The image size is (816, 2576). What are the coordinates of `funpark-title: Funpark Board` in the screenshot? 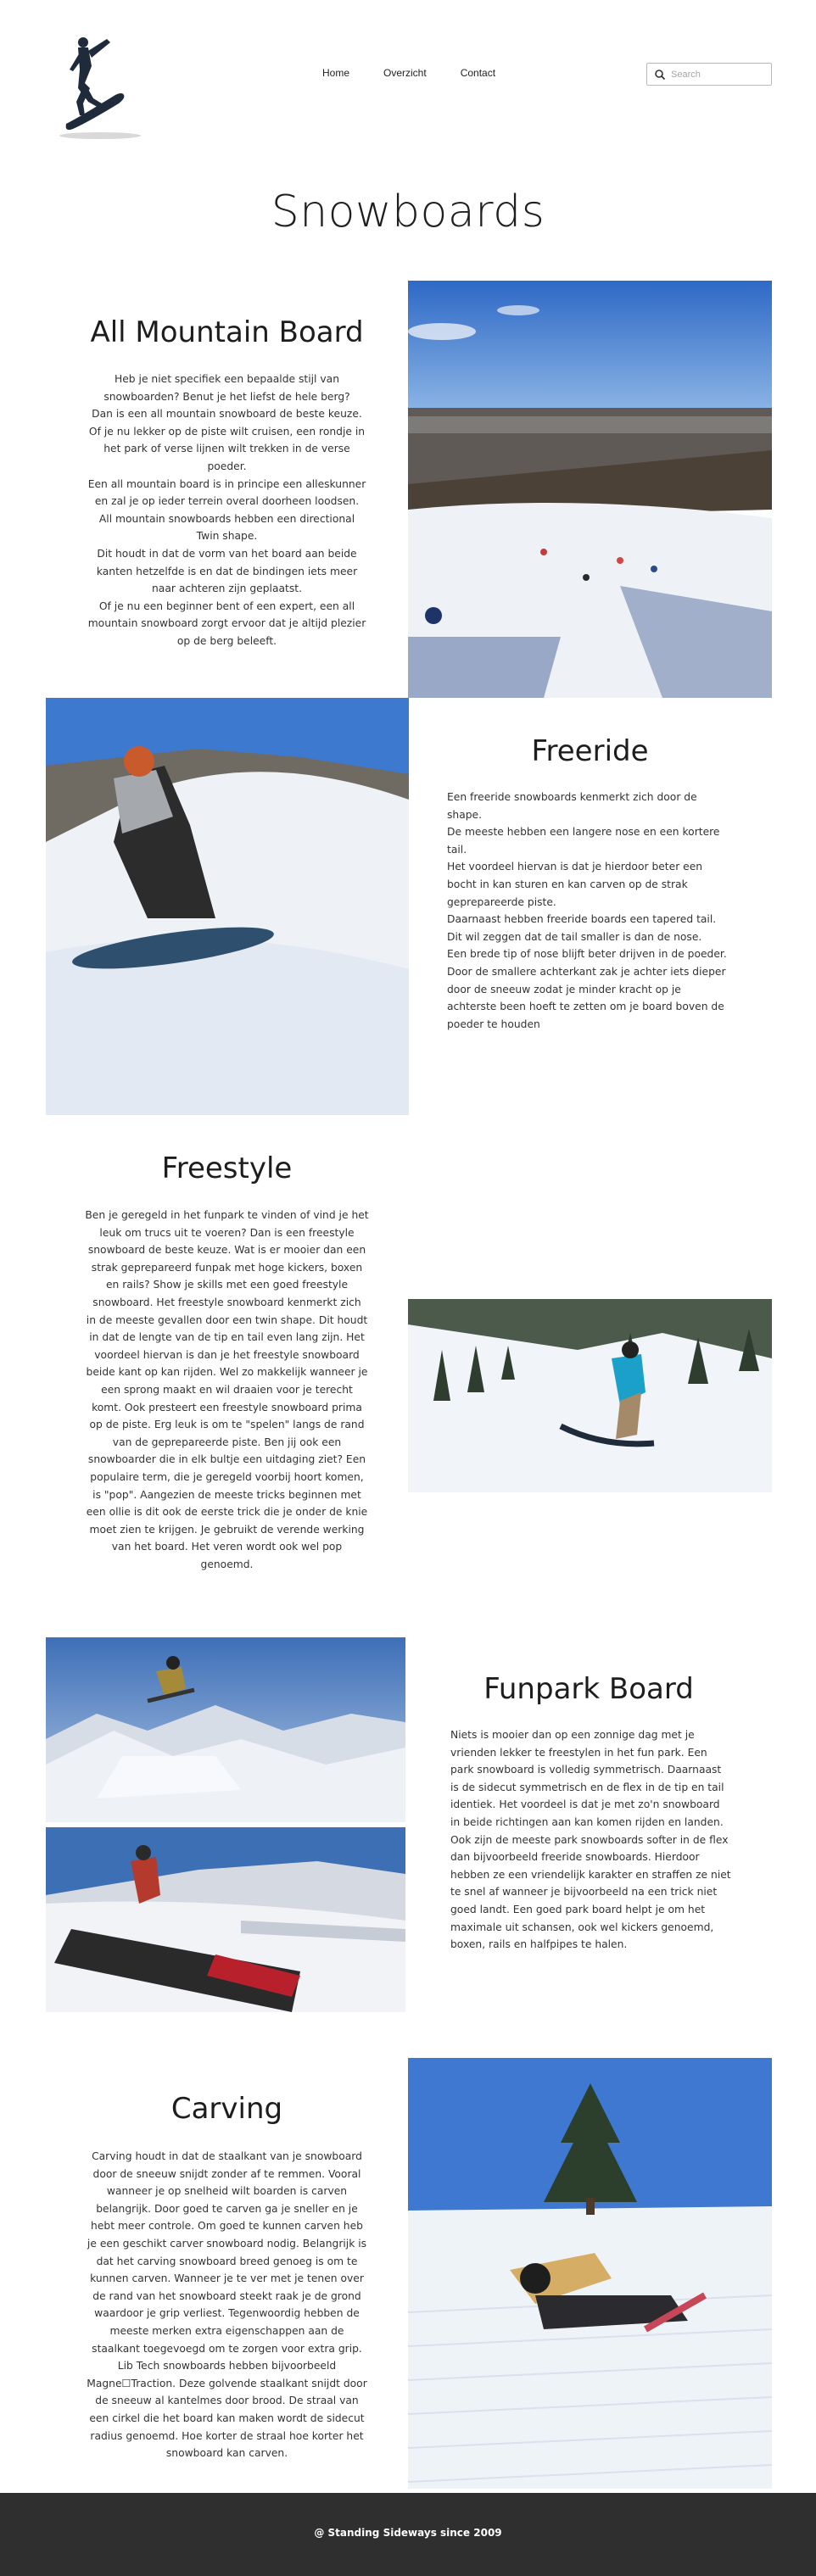 It's located at (588, 1689).